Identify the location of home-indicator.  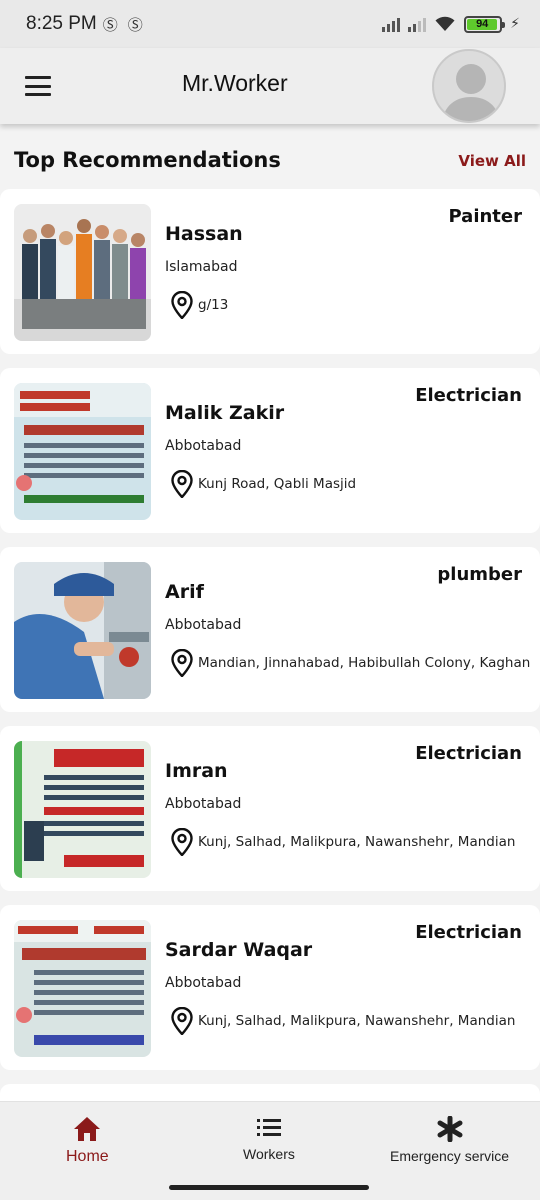
(269, 1187).